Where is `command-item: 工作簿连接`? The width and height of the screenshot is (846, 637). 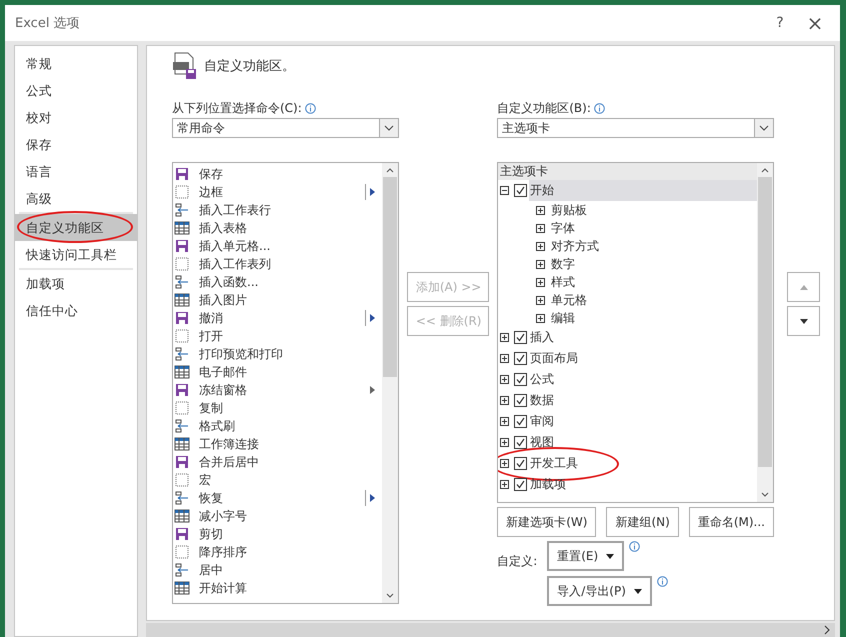
command-item: 工作簿连接 is located at coordinates (277, 444).